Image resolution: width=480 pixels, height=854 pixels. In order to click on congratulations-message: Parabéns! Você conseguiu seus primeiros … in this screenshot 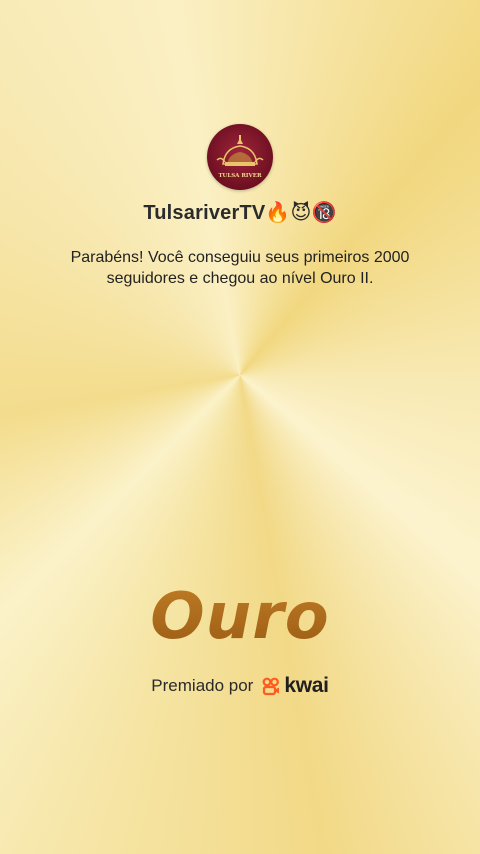, I will do `click(240, 268)`.